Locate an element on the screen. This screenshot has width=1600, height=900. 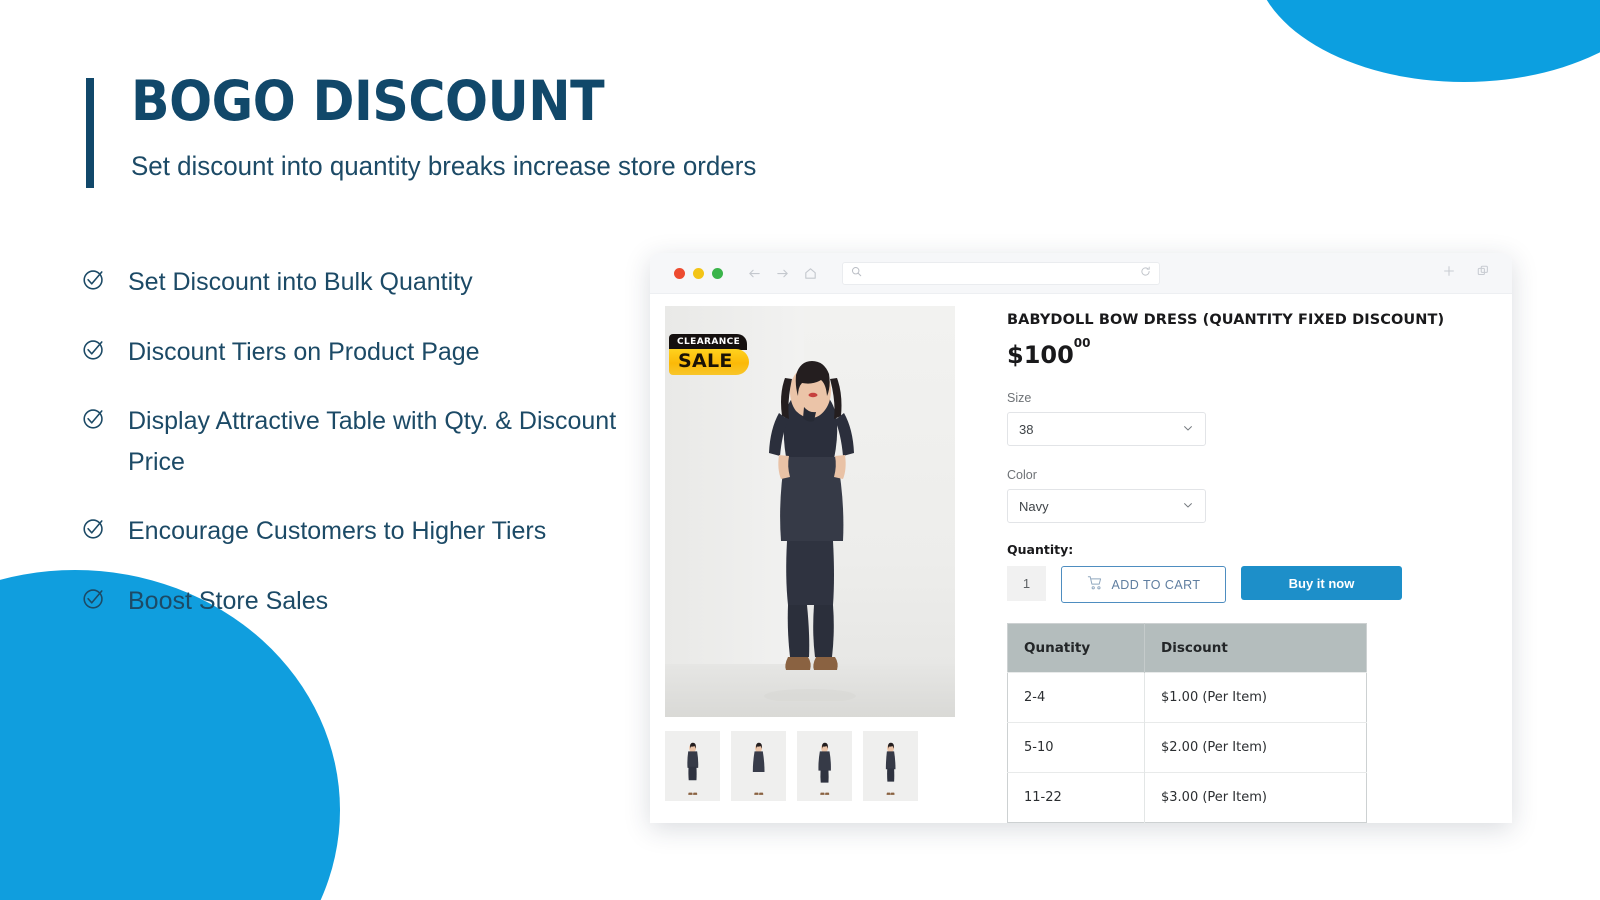
quantity-label: Quantity: is located at coordinates (1040, 549).